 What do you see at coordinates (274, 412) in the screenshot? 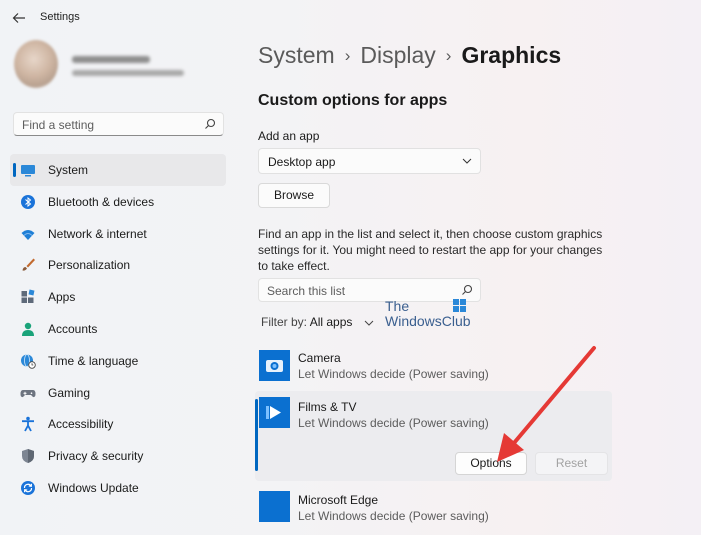
I see `films-tv-app-icon` at bounding box center [274, 412].